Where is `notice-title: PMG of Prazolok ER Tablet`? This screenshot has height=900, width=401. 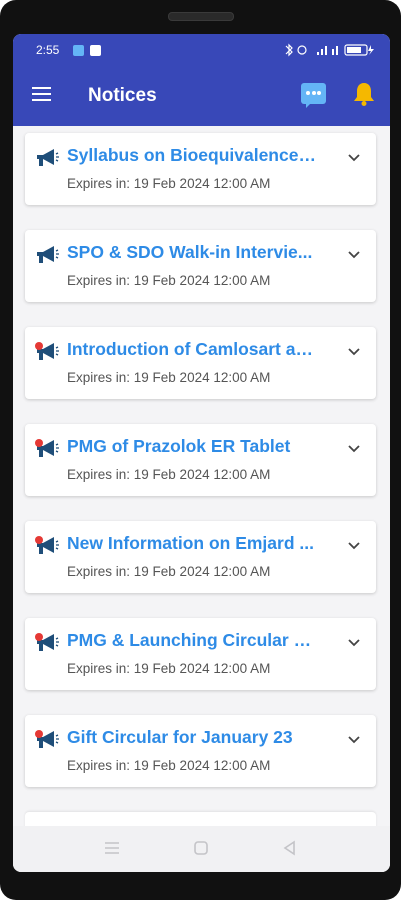 notice-title: PMG of Prazolok ER Tablet is located at coordinates (192, 446).